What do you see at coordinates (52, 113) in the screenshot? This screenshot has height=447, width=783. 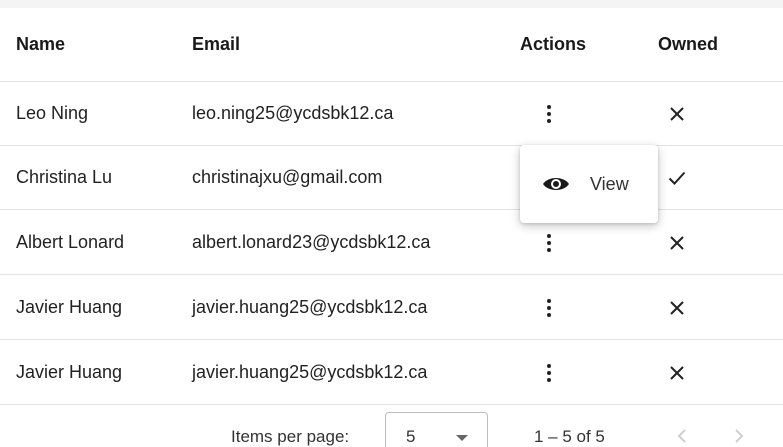 I see `cell-name: Leo Ning` at bounding box center [52, 113].